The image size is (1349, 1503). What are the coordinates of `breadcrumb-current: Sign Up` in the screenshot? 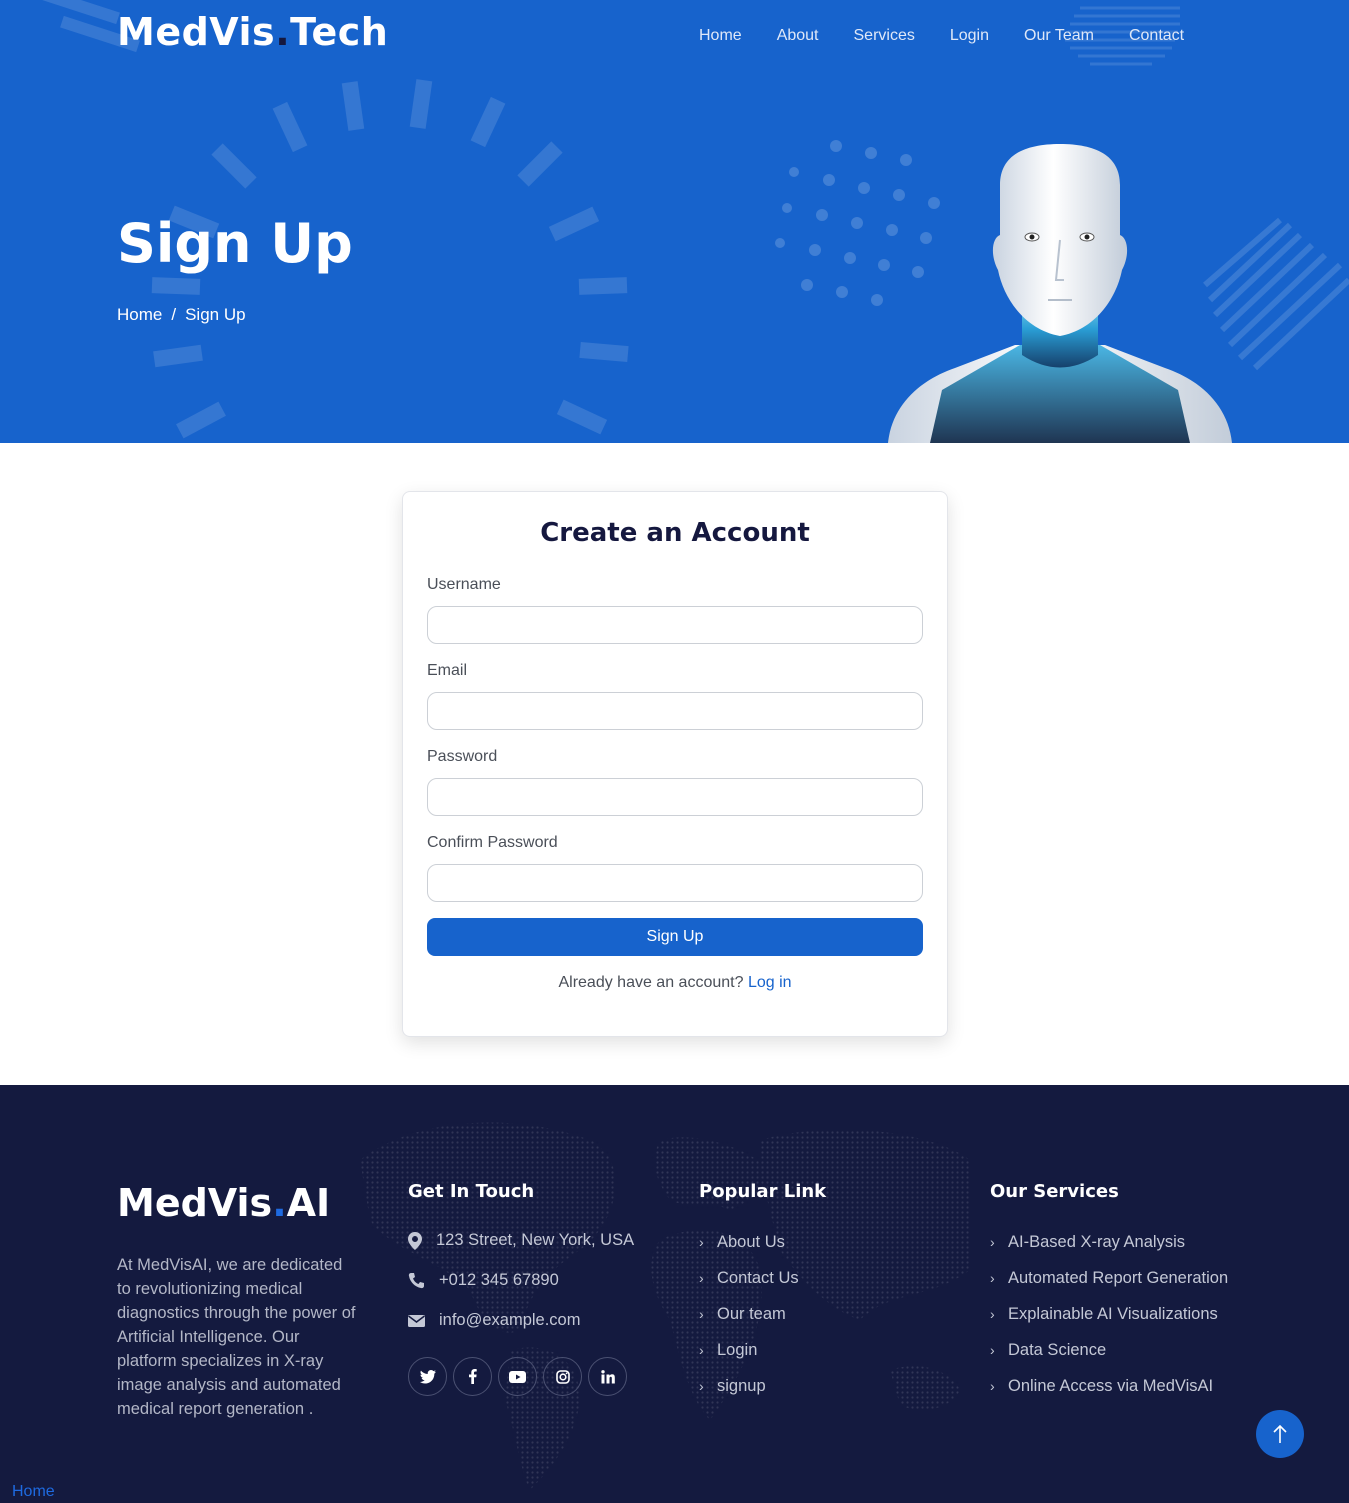 It's located at (215, 314).